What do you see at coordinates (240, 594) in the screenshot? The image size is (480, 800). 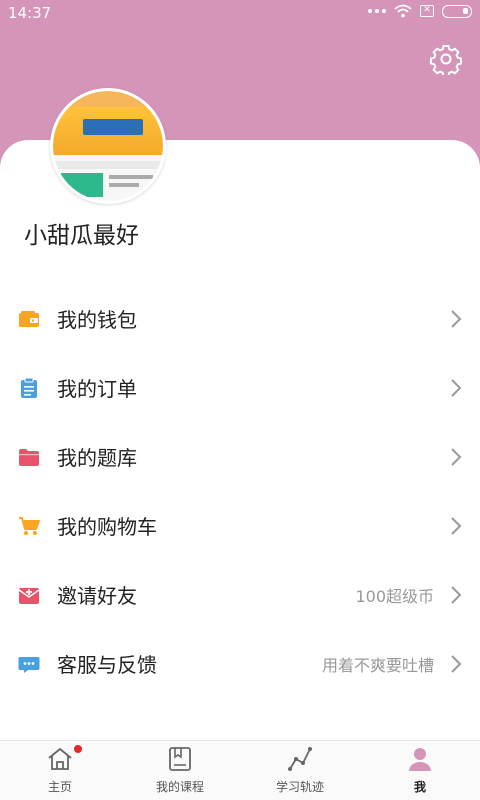 I see `menu-item-invite-friends: 邀请好友 100超级币` at bounding box center [240, 594].